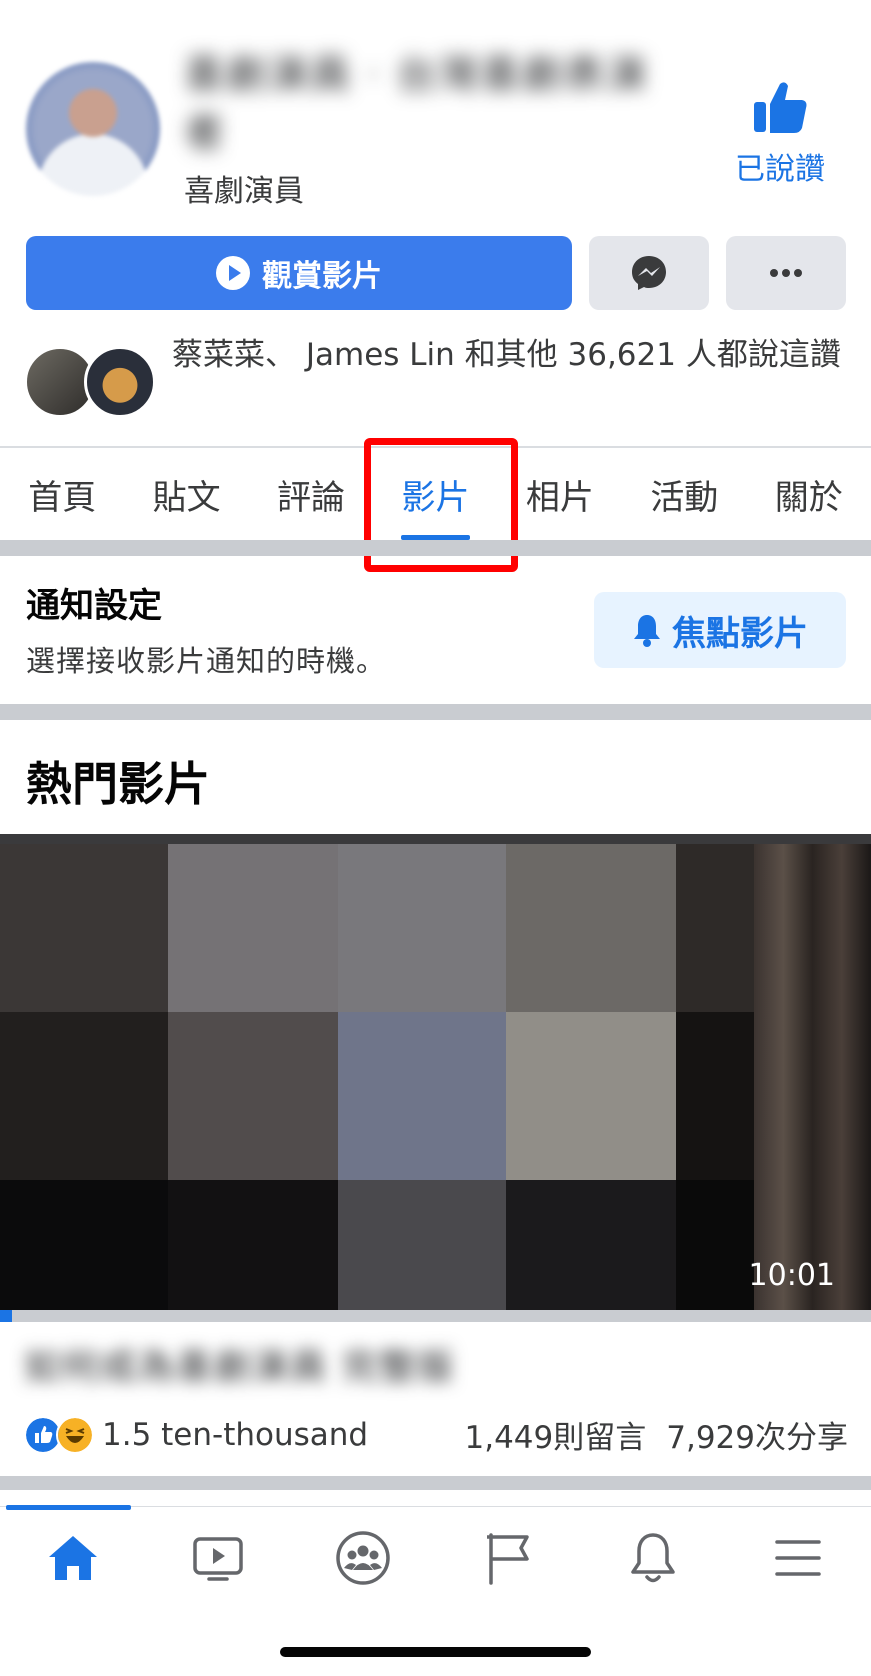 Image resolution: width=871 pixels, height=1676 pixels. I want to click on video-progress-fill, so click(6, 1316).